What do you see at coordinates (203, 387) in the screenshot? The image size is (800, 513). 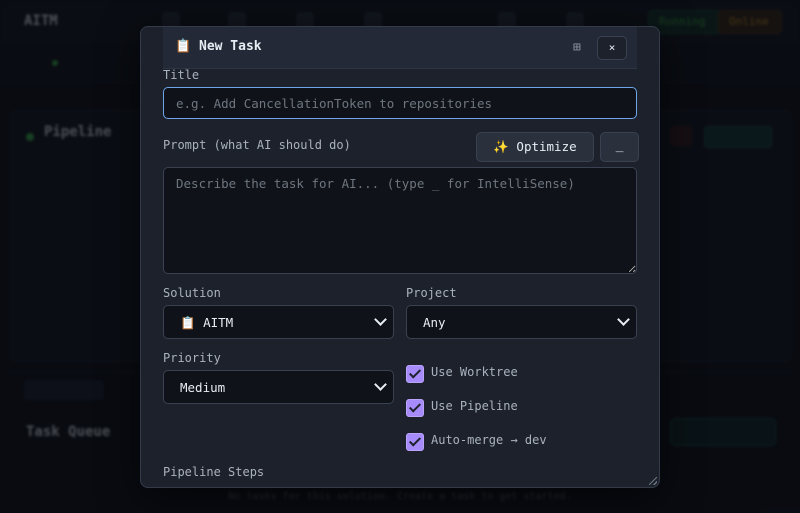 I see `priority-select-value: Medium` at bounding box center [203, 387].